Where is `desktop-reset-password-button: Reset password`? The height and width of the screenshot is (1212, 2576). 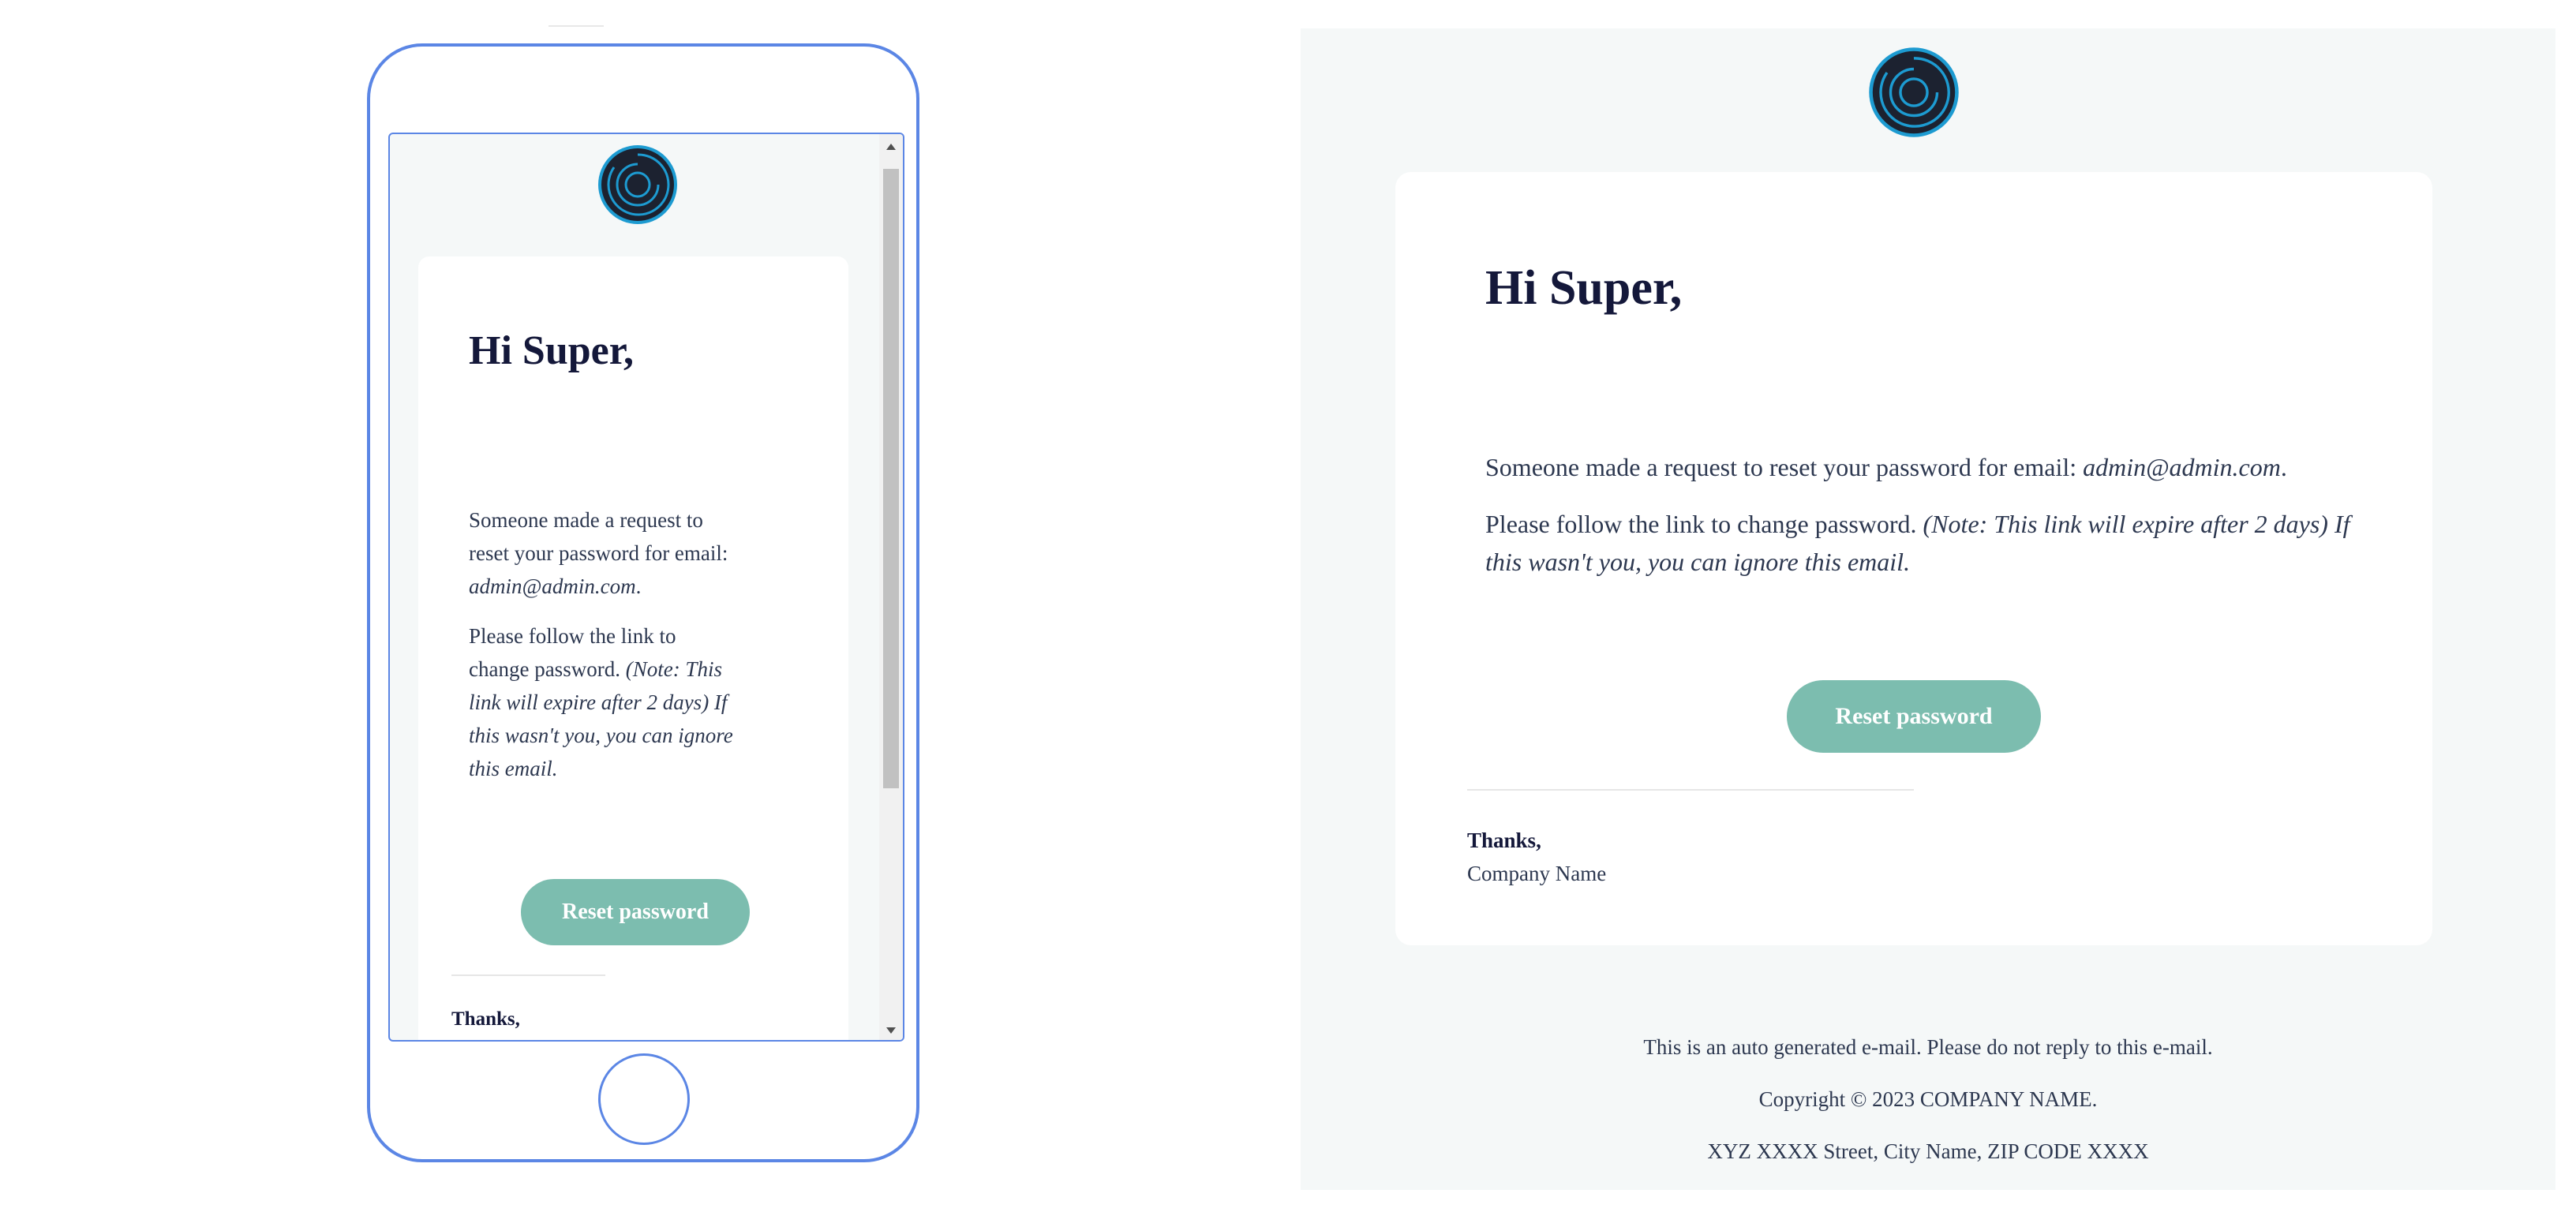 desktop-reset-password-button: Reset password is located at coordinates (1914, 716).